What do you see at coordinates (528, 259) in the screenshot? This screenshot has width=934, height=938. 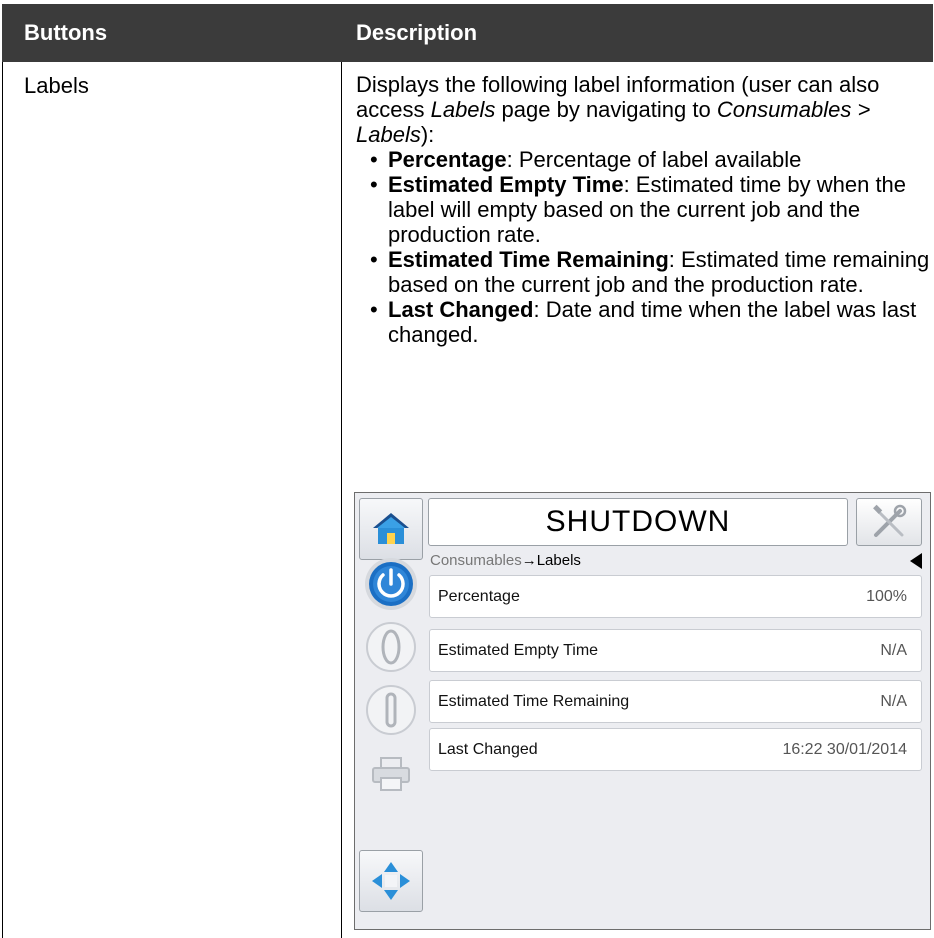 I see `bullet-term: Estimated Time Remaining` at bounding box center [528, 259].